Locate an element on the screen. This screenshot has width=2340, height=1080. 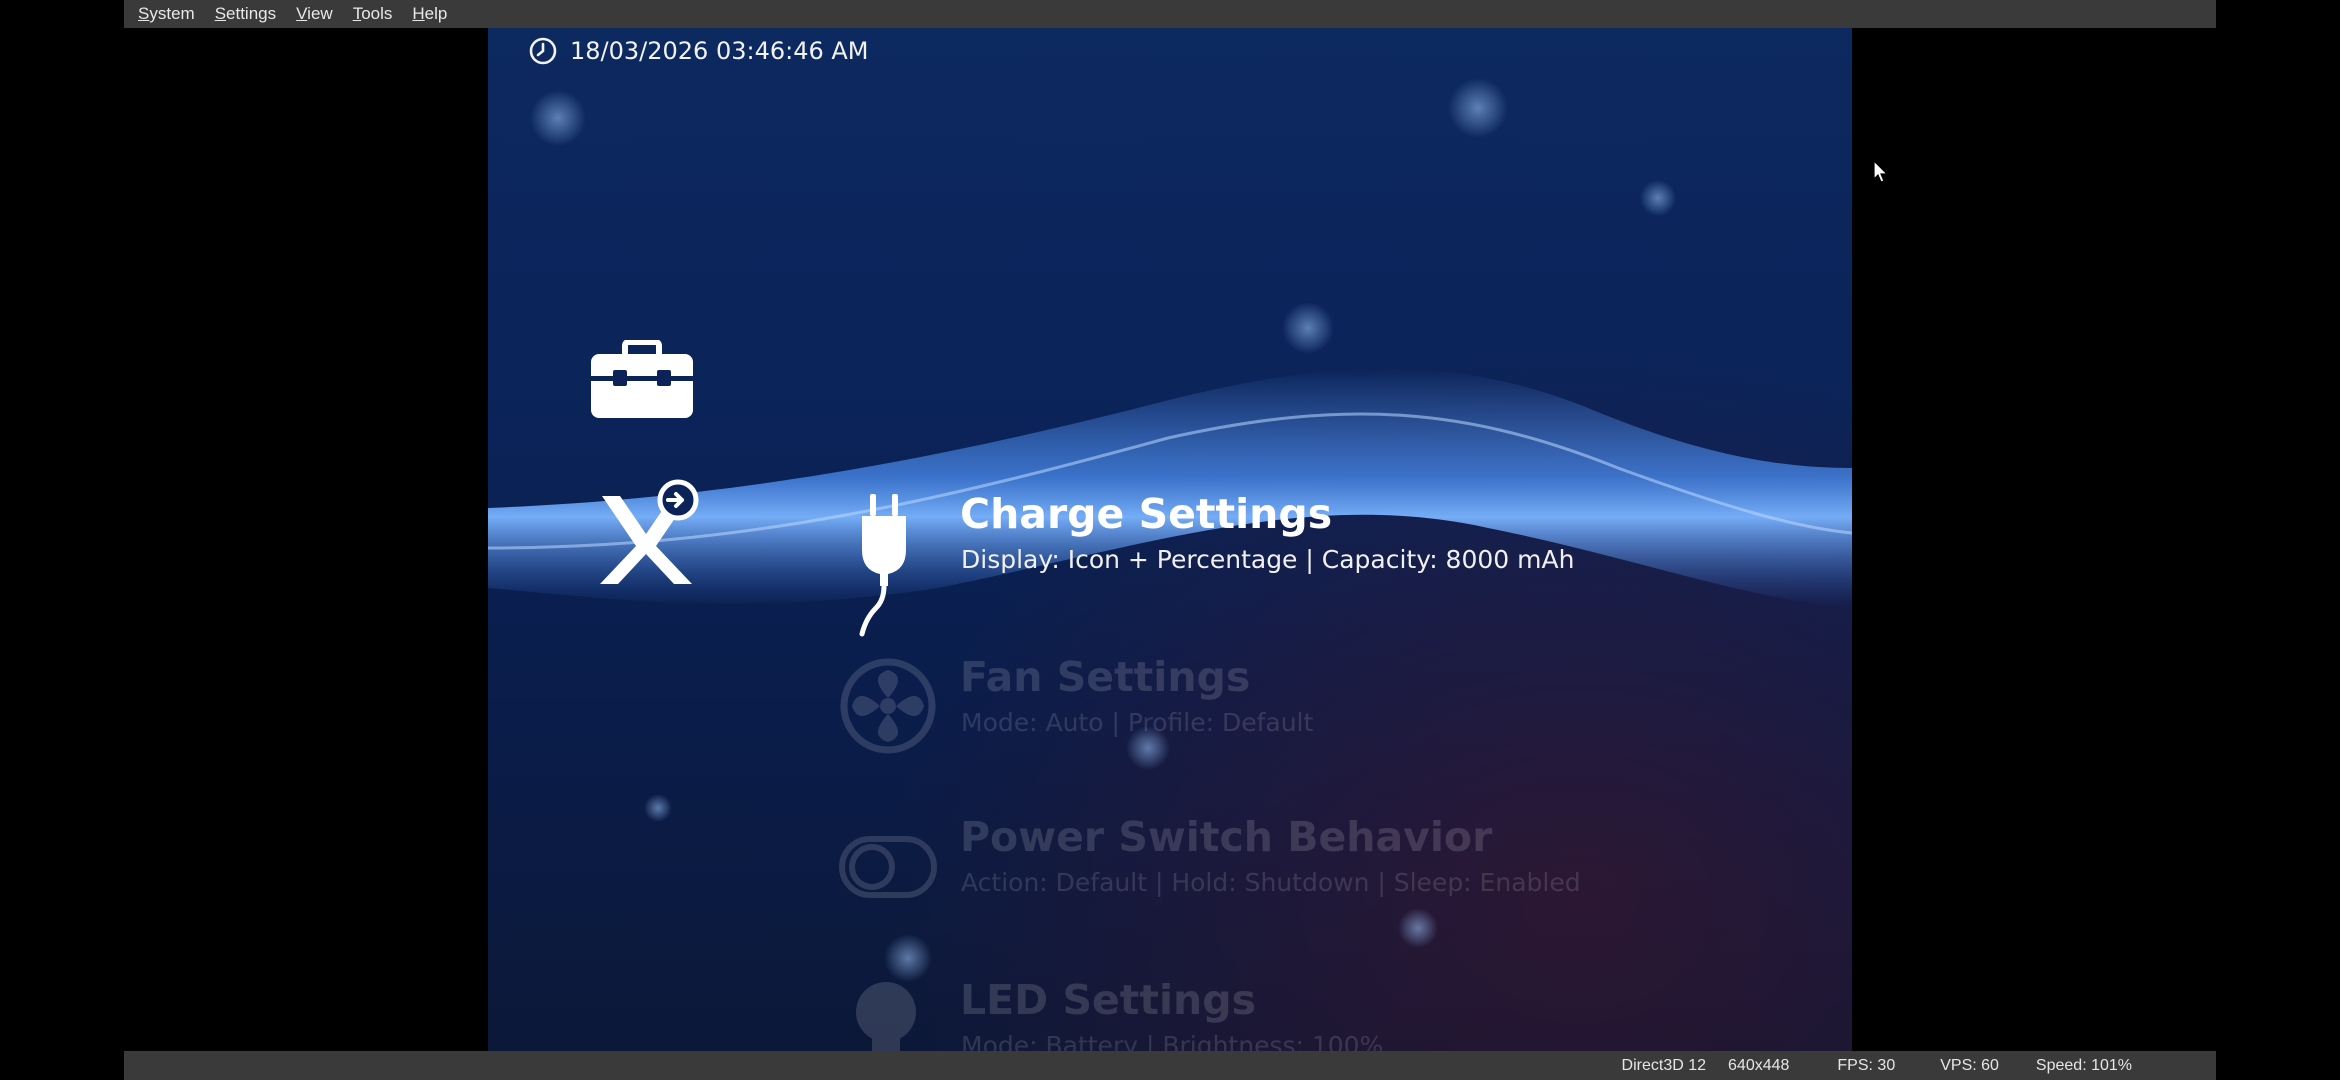
plug-icon is located at coordinates (882, 565).